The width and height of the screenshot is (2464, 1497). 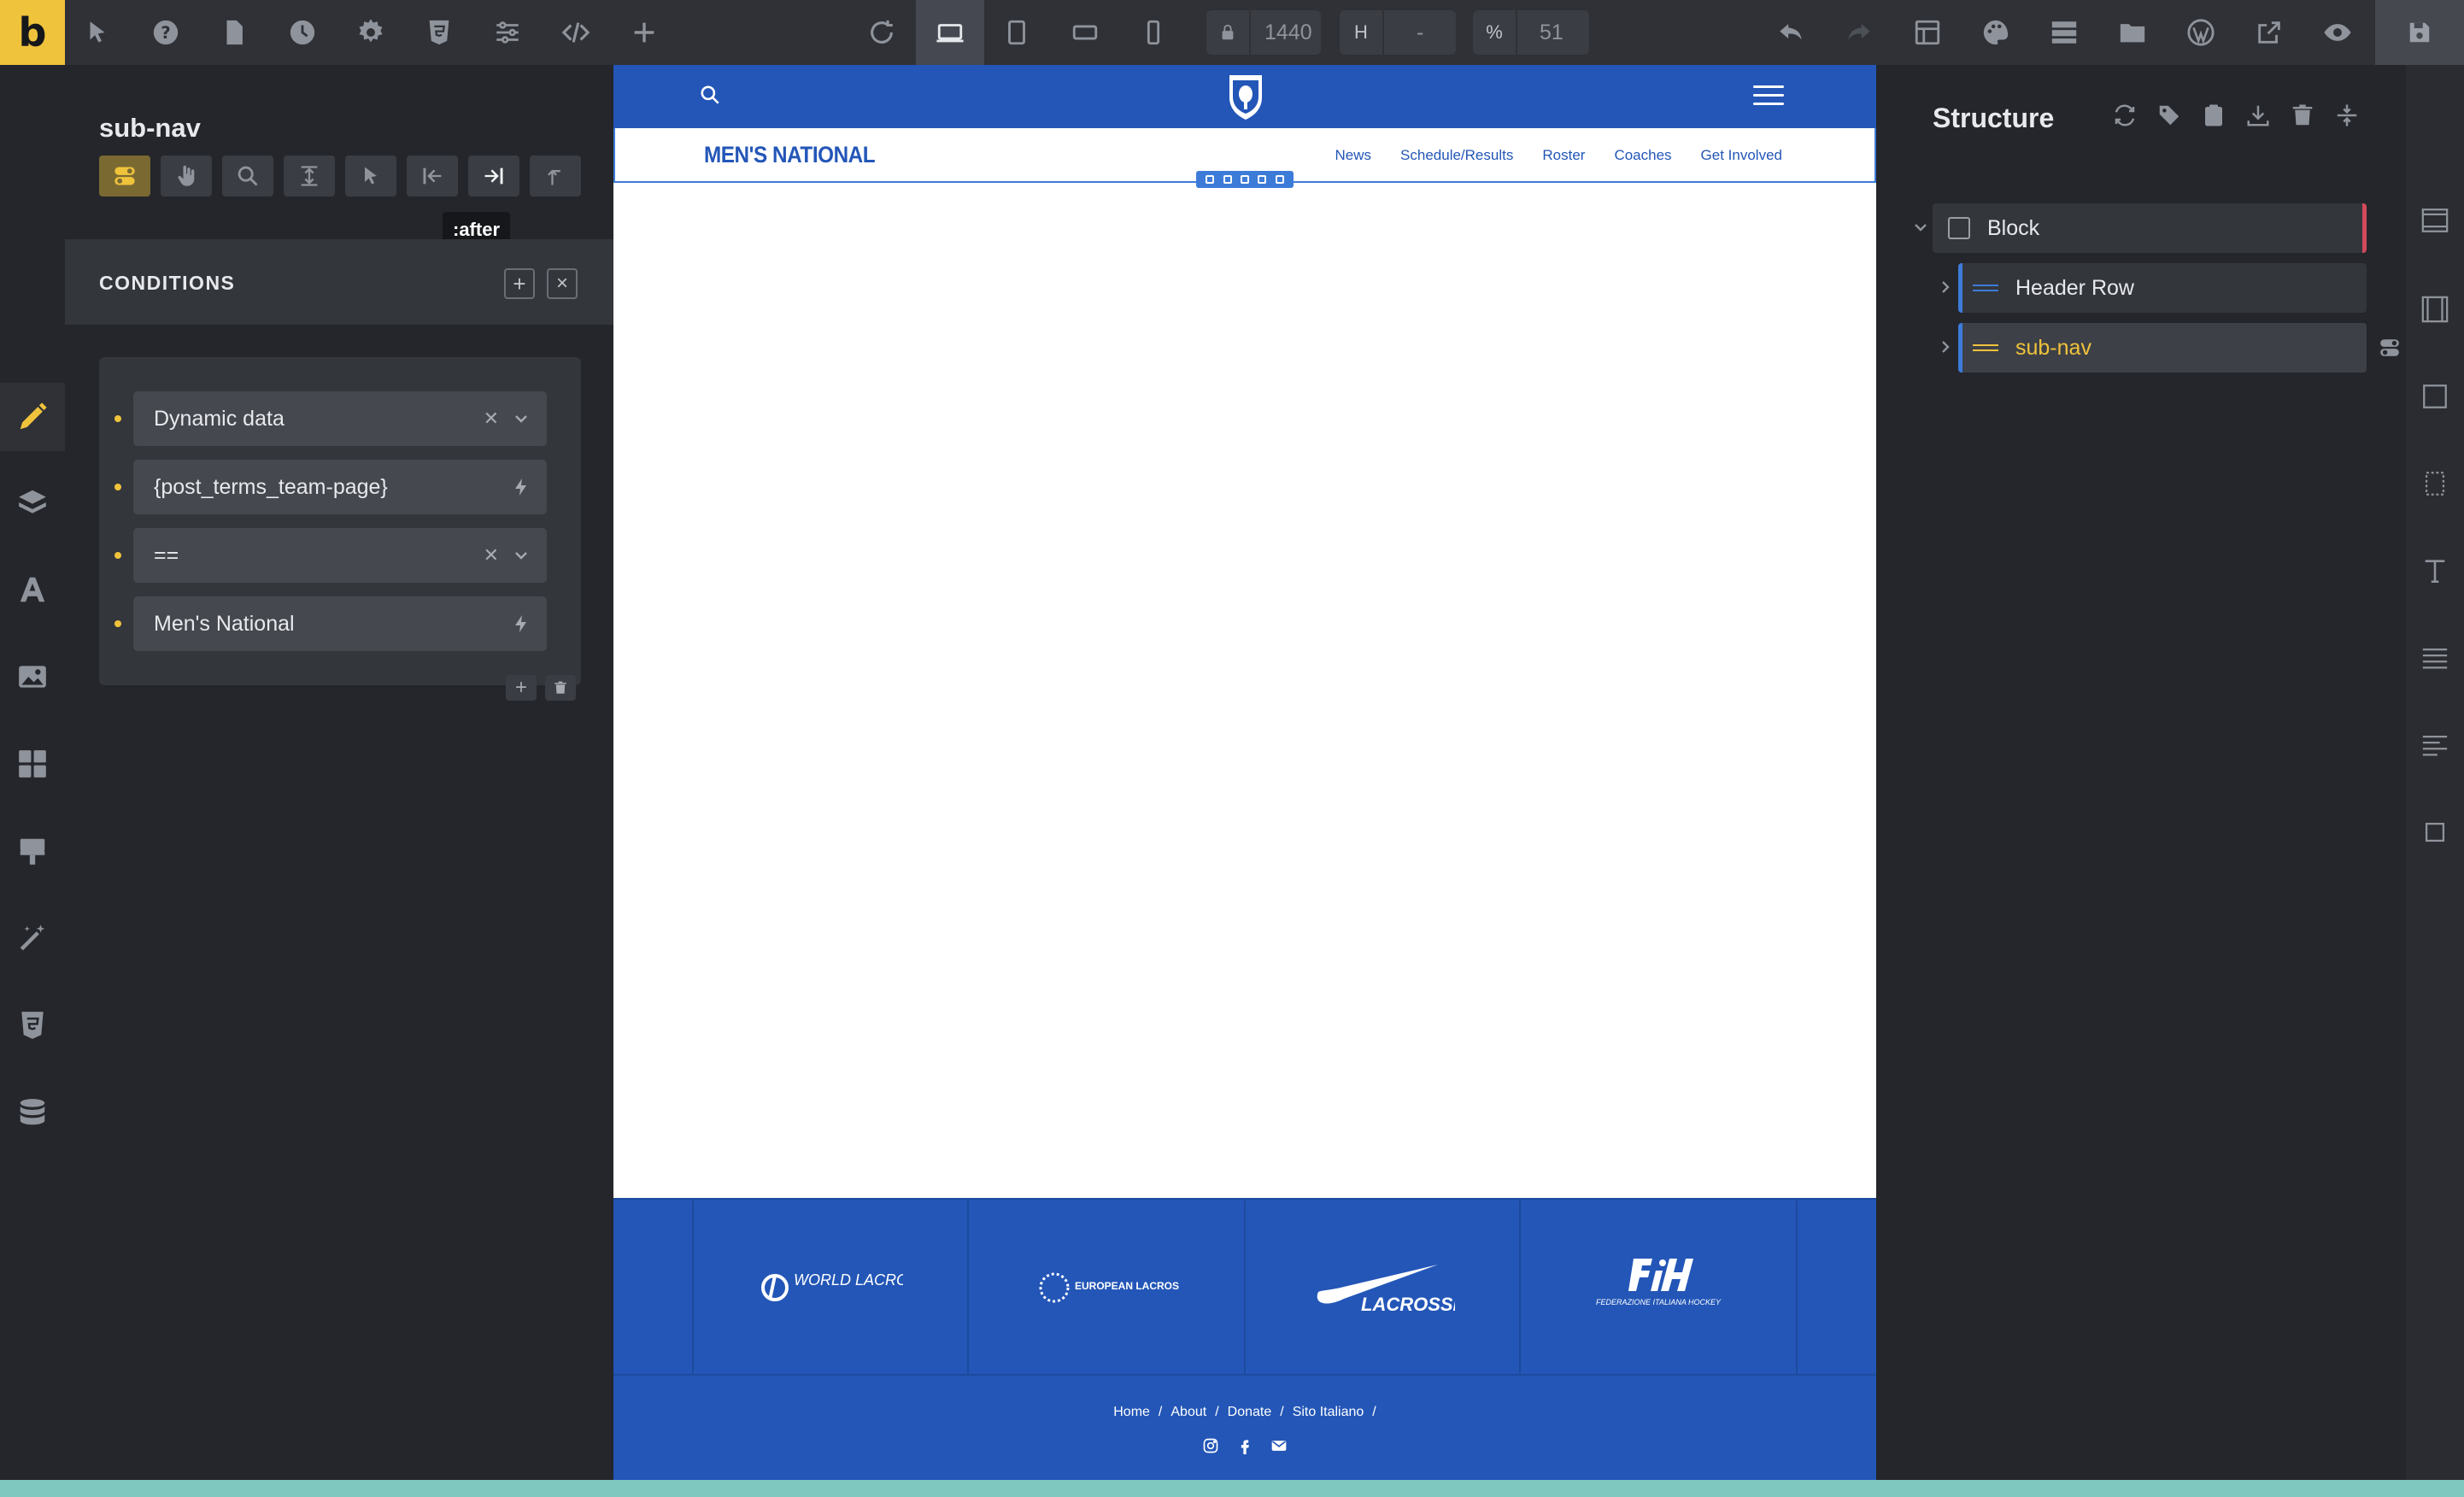 I want to click on zoom-control: % 51, so click(x=1531, y=33).